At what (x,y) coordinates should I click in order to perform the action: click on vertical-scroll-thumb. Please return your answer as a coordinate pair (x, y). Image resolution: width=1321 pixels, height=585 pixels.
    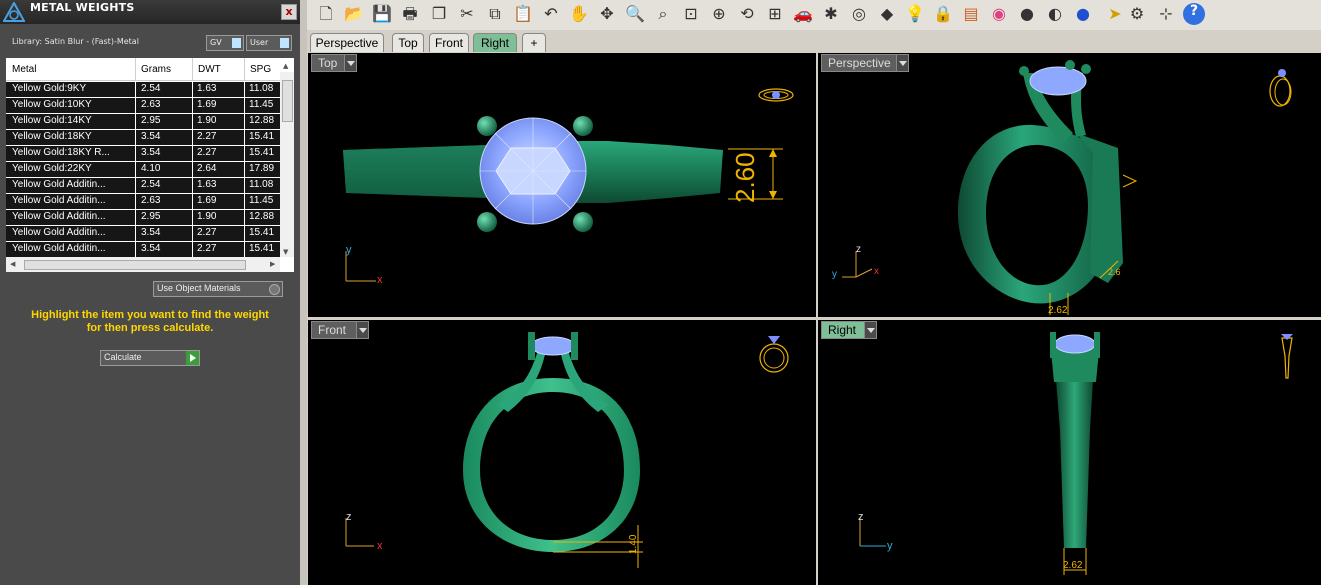
    Looking at the image, I should click on (287, 101).